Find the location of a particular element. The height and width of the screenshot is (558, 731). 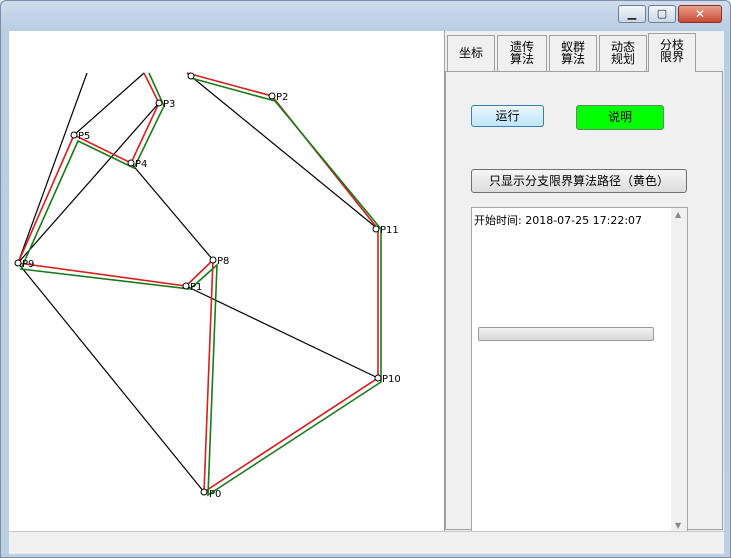

label-p11: P11 is located at coordinates (389, 230).